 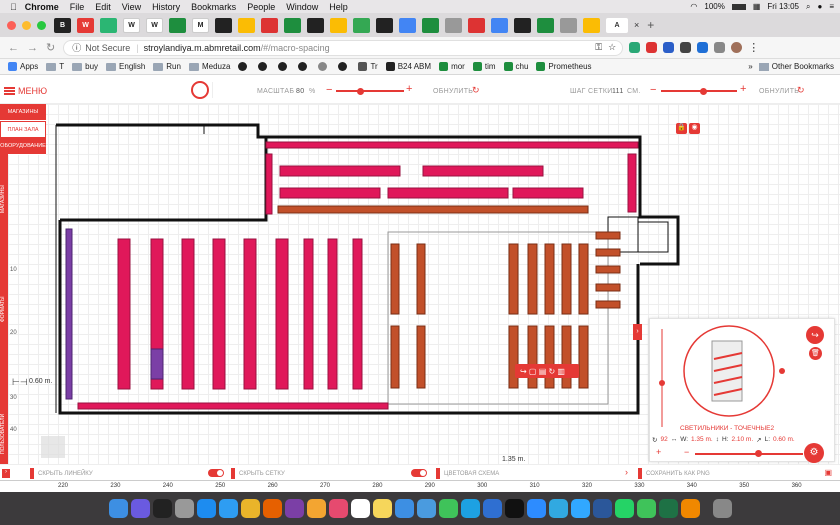 What do you see at coordinates (23, 129) in the screenshot?
I see `nav-floor-plan: ПЛАН ЗАЛА` at bounding box center [23, 129].